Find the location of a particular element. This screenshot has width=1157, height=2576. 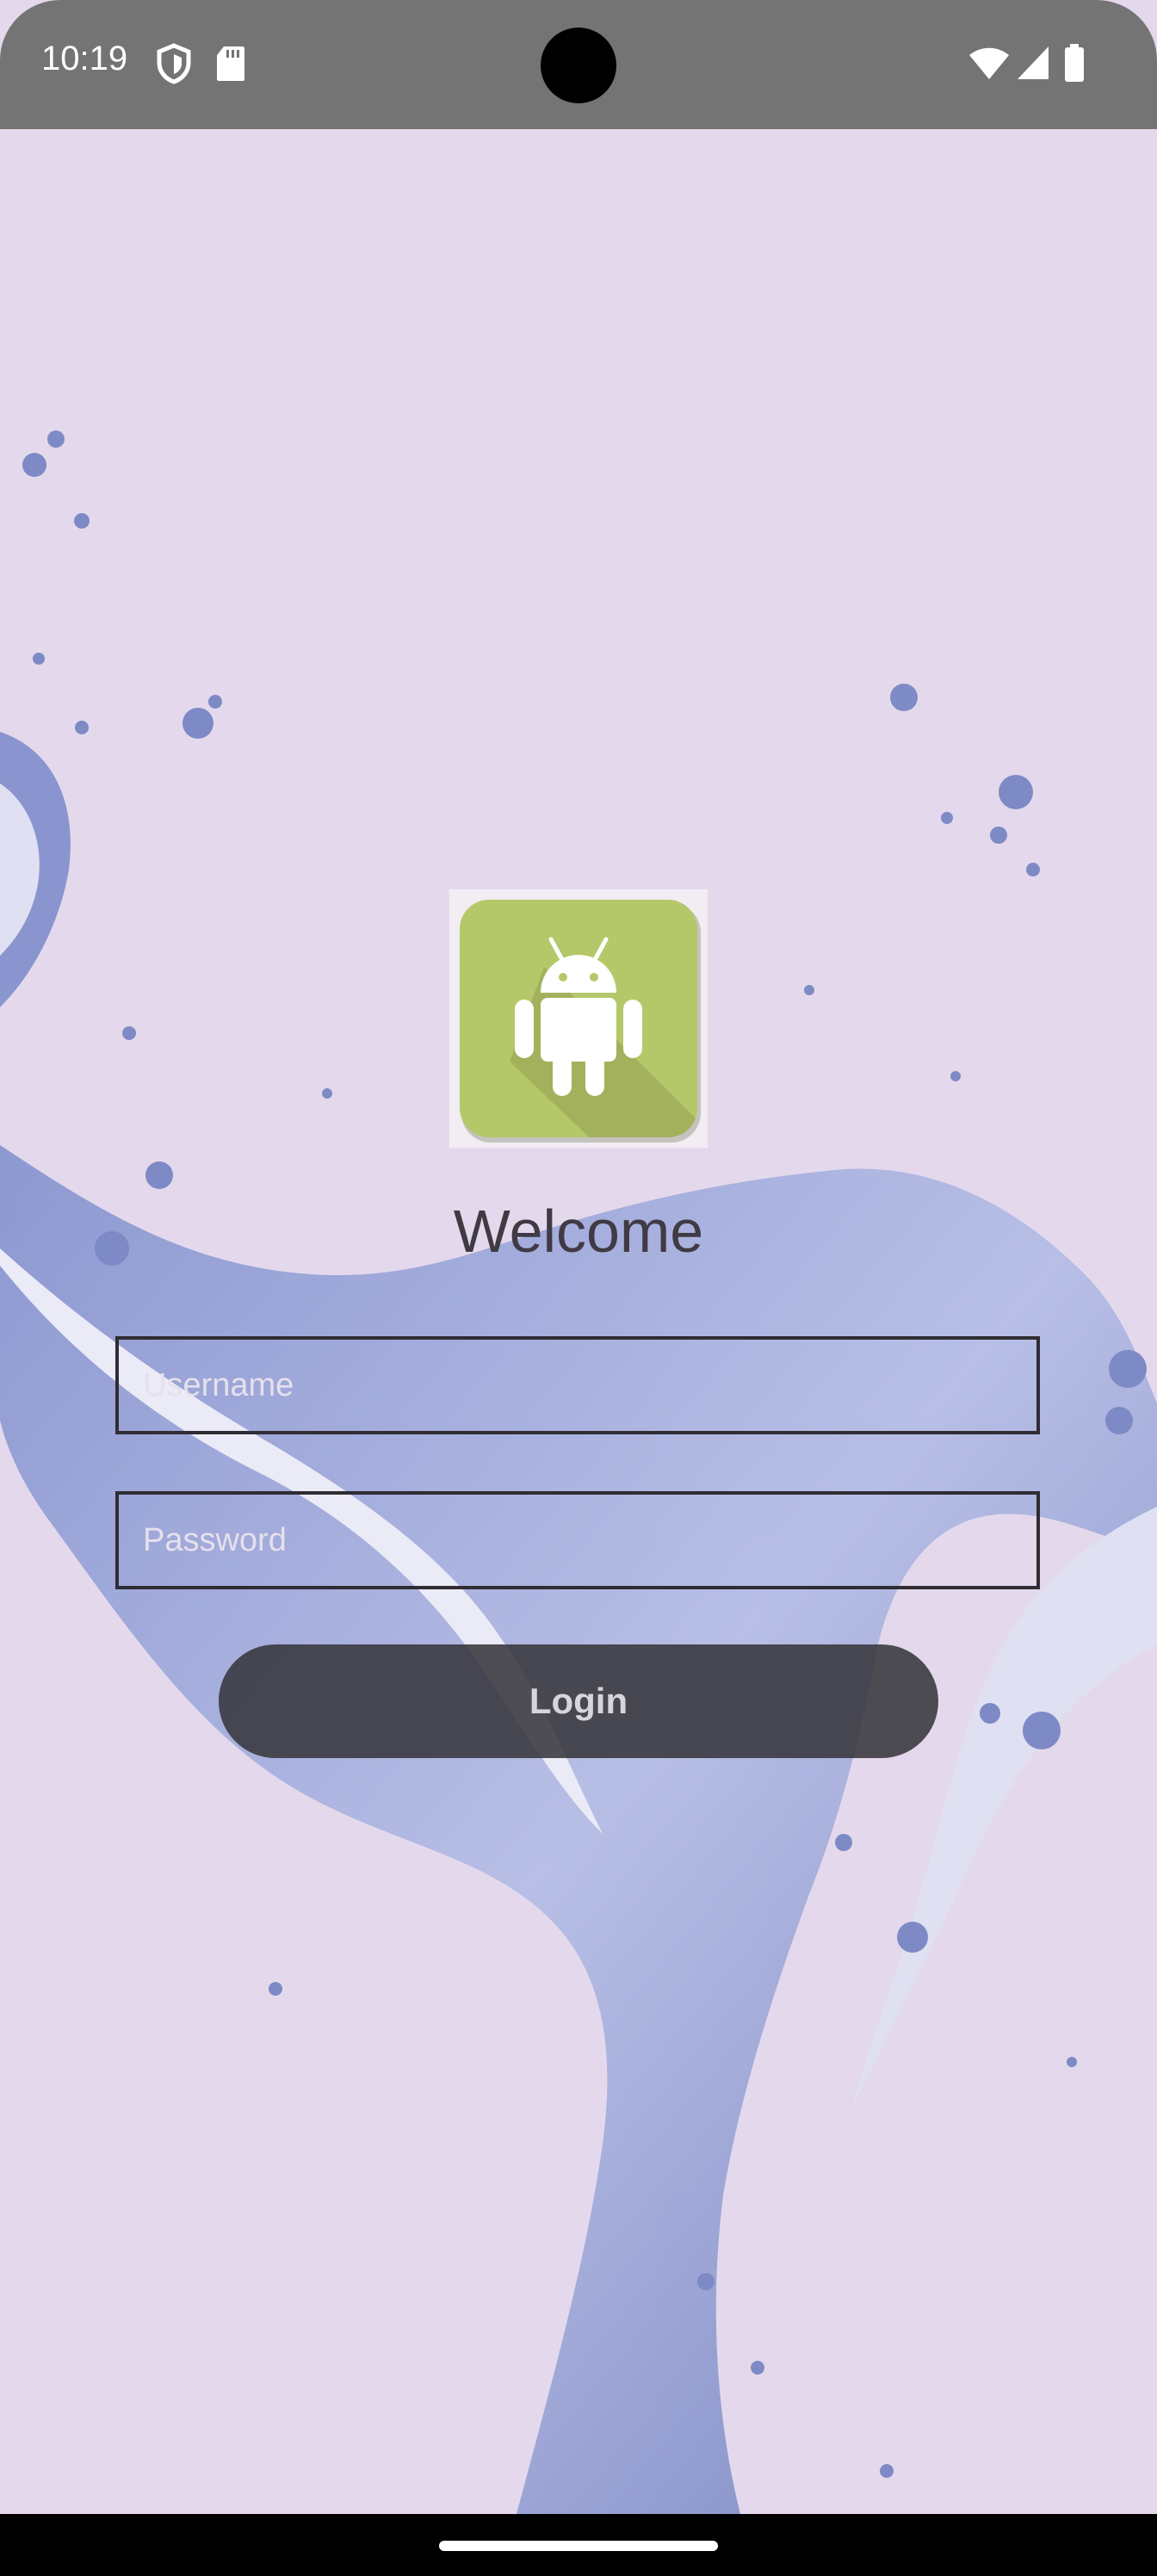

shield-icon is located at coordinates (174, 66).